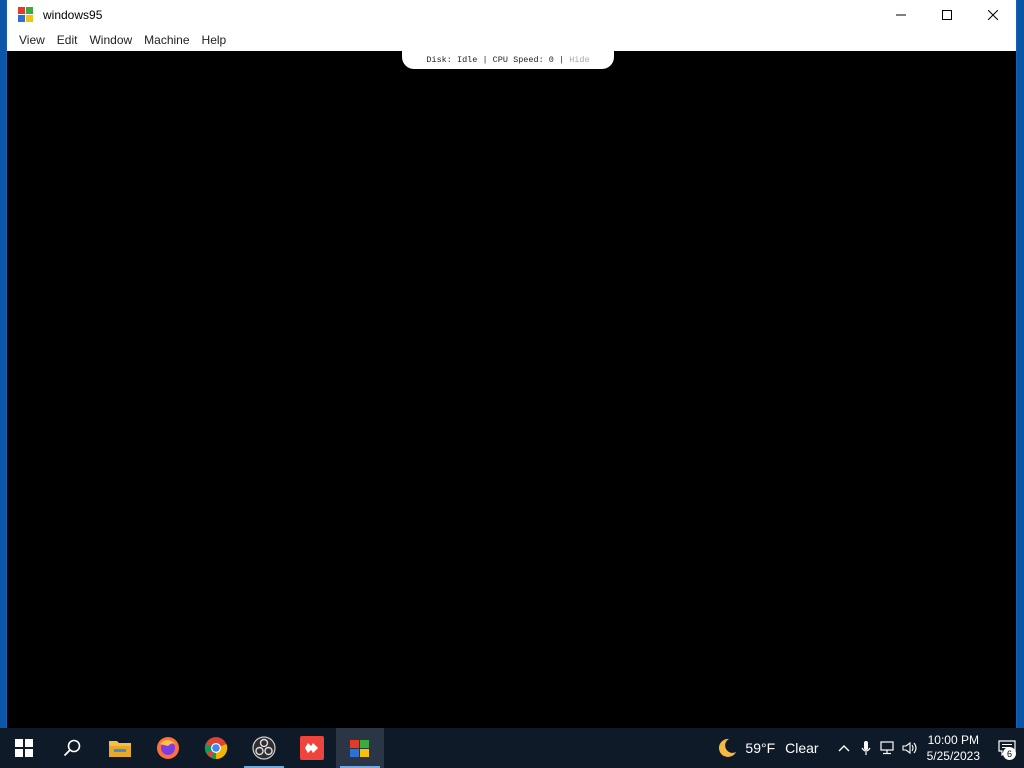 This screenshot has height=768, width=1024. What do you see at coordinates (511, 15) in the screenshot?
I see `title-bar: windows95` at bounding box center [511, 15].